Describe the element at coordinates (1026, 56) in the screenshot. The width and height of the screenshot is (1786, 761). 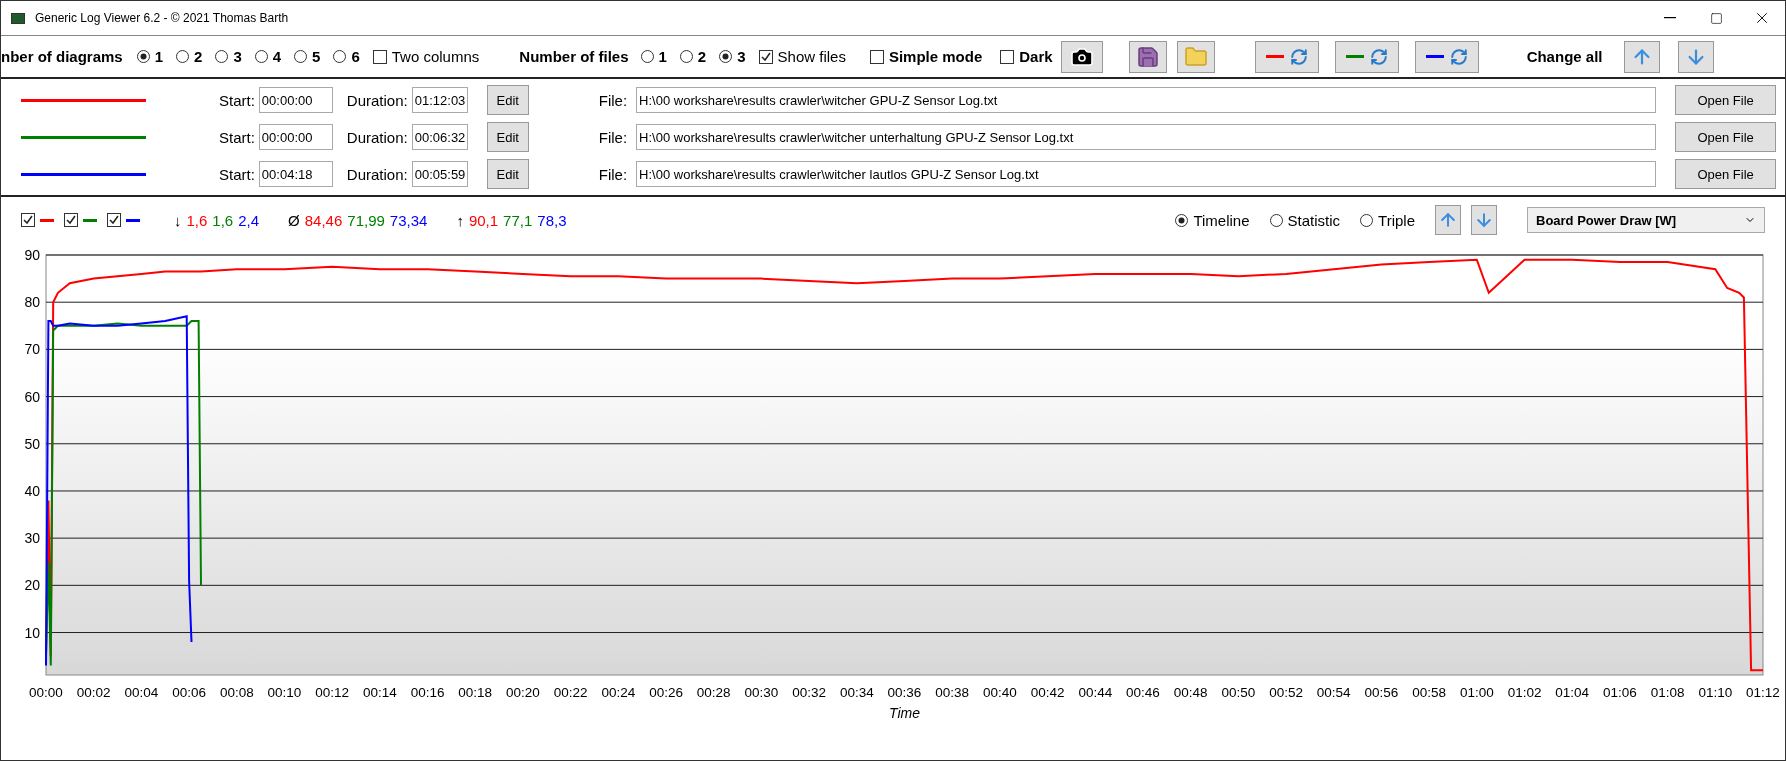
I see `checkbox: Dark` at that location.